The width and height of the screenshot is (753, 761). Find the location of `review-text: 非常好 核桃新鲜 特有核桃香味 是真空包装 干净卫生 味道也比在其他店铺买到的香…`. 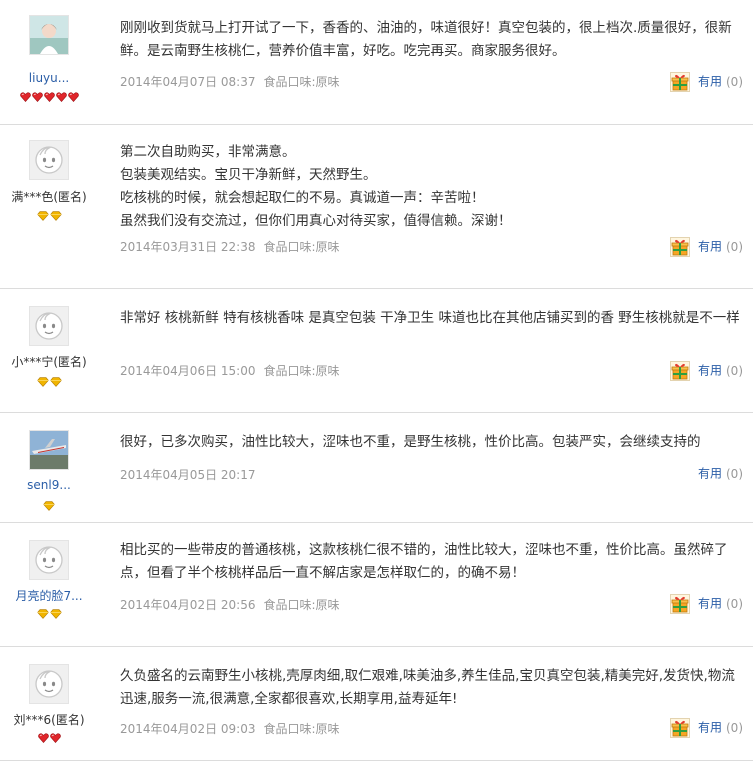

review-text: 非常好 核桃新鲜 特有核桃香味 是真空包装 干净卫生 味道也比在其他店铺买到的香… is located at coordinates (430, 318).